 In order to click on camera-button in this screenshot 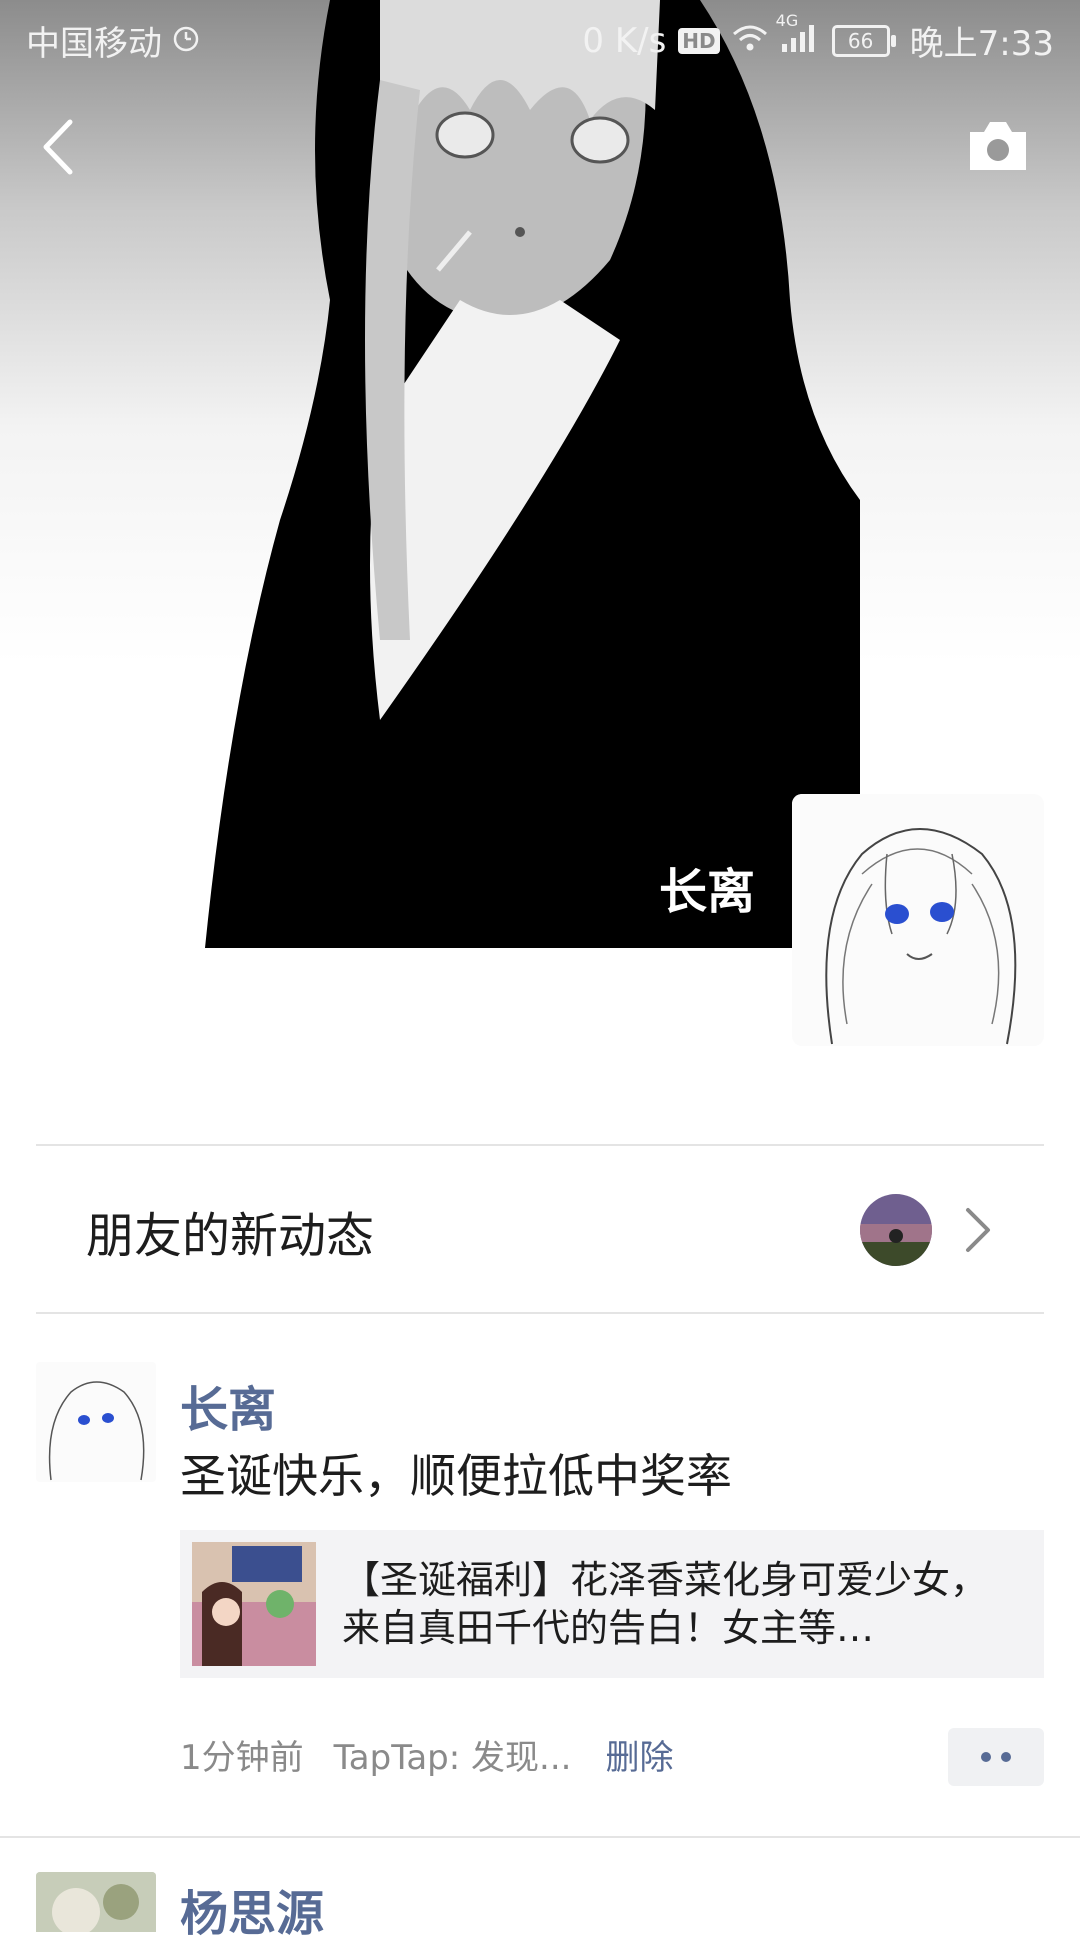, I will do `click(998, 146)`.